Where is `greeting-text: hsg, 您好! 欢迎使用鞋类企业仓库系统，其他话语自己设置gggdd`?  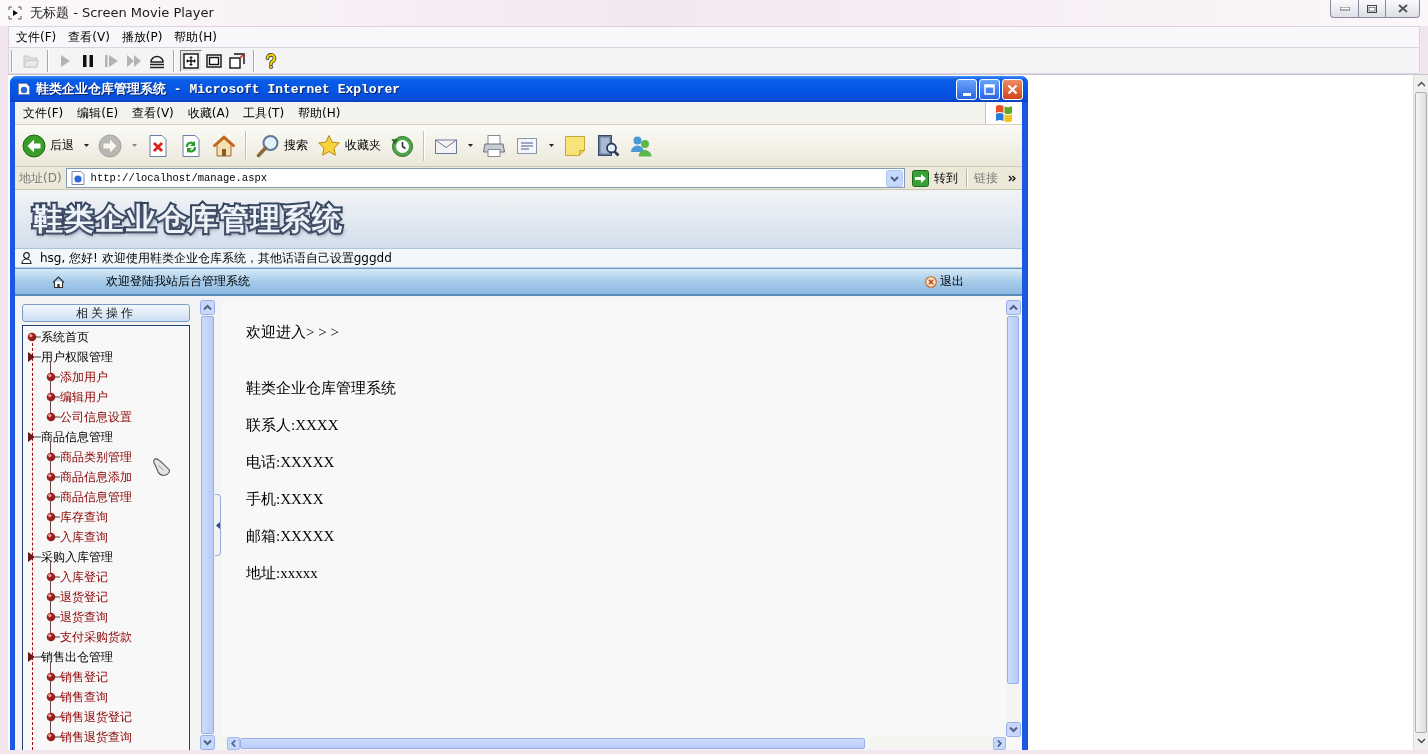
greeting-text: hsg, 您好! 欢迎使用鞋类企业仓库系统，其他话语自己设置gggdd is located at coordinates (216, 258).